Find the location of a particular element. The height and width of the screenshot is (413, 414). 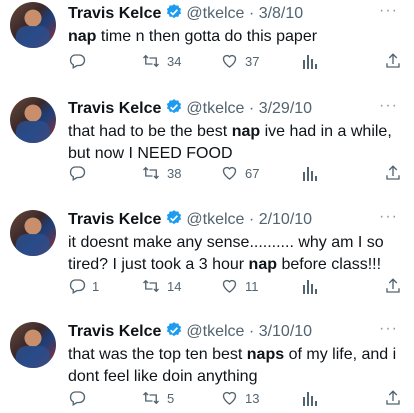

tweet-date: 2/10/10 is located at coordinates (285, 219).